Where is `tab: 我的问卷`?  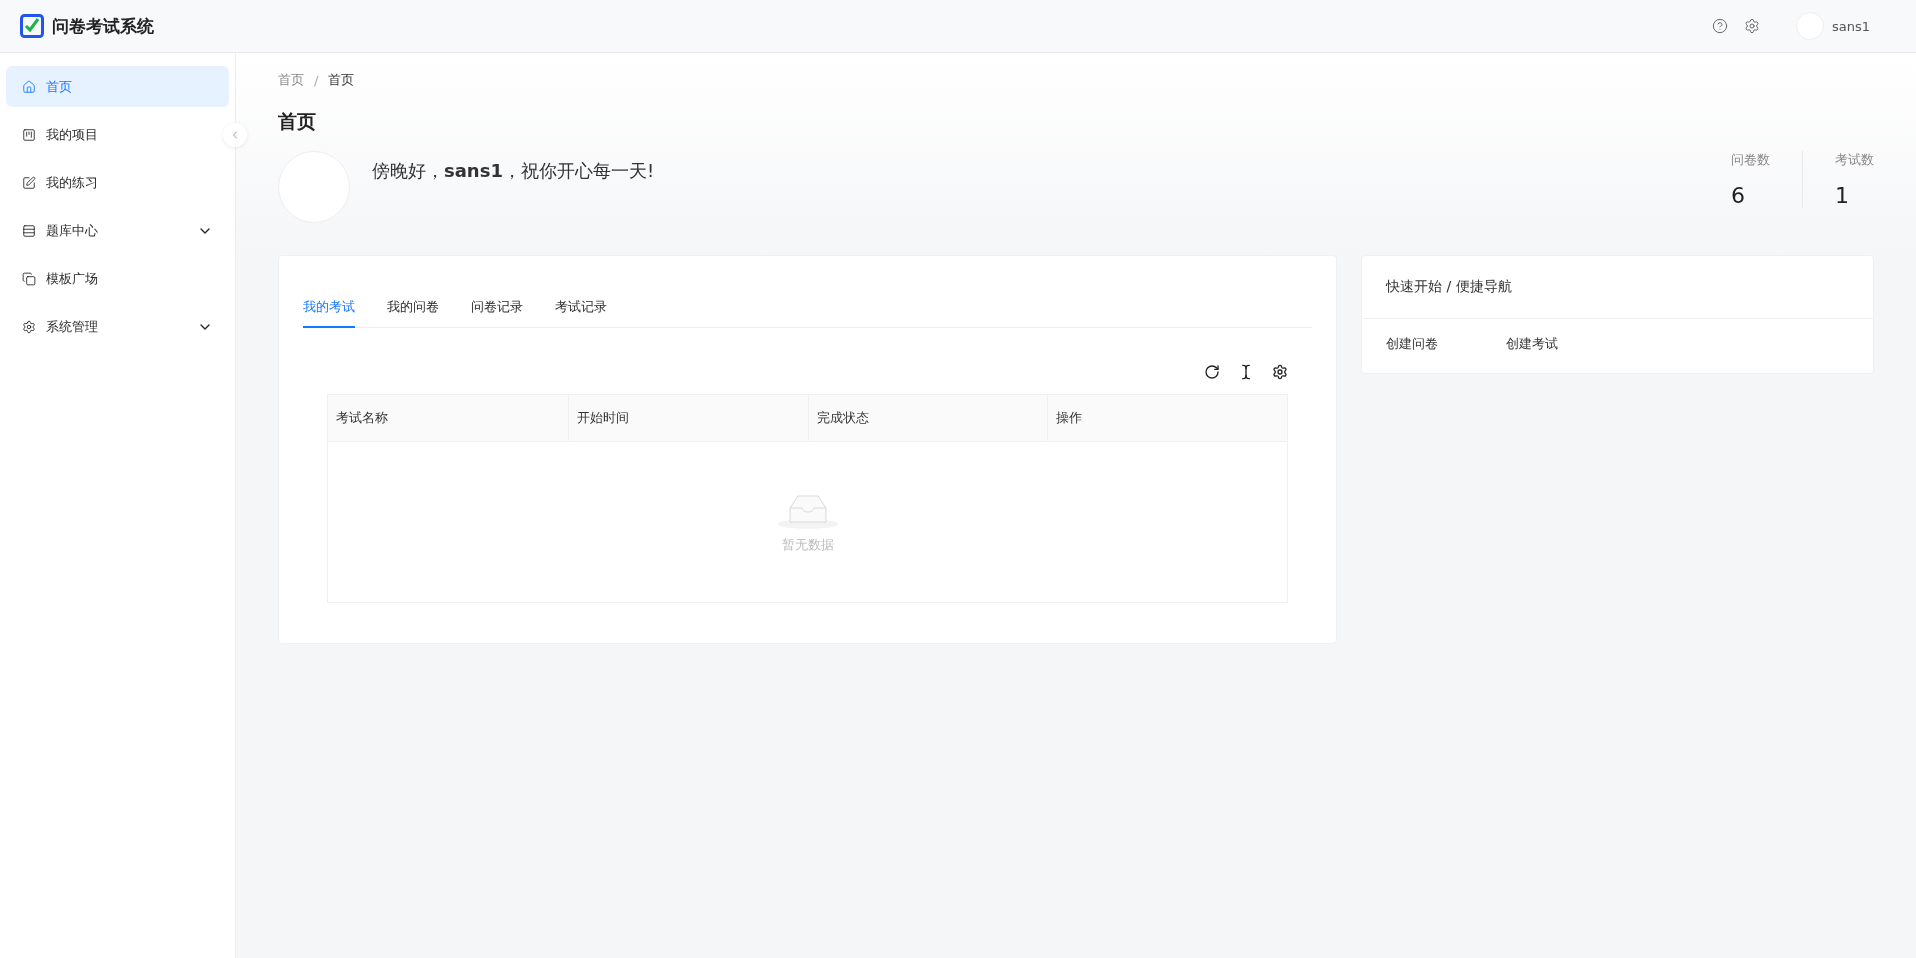 tab: 我的问卷 is located at coordinates (413, 307).